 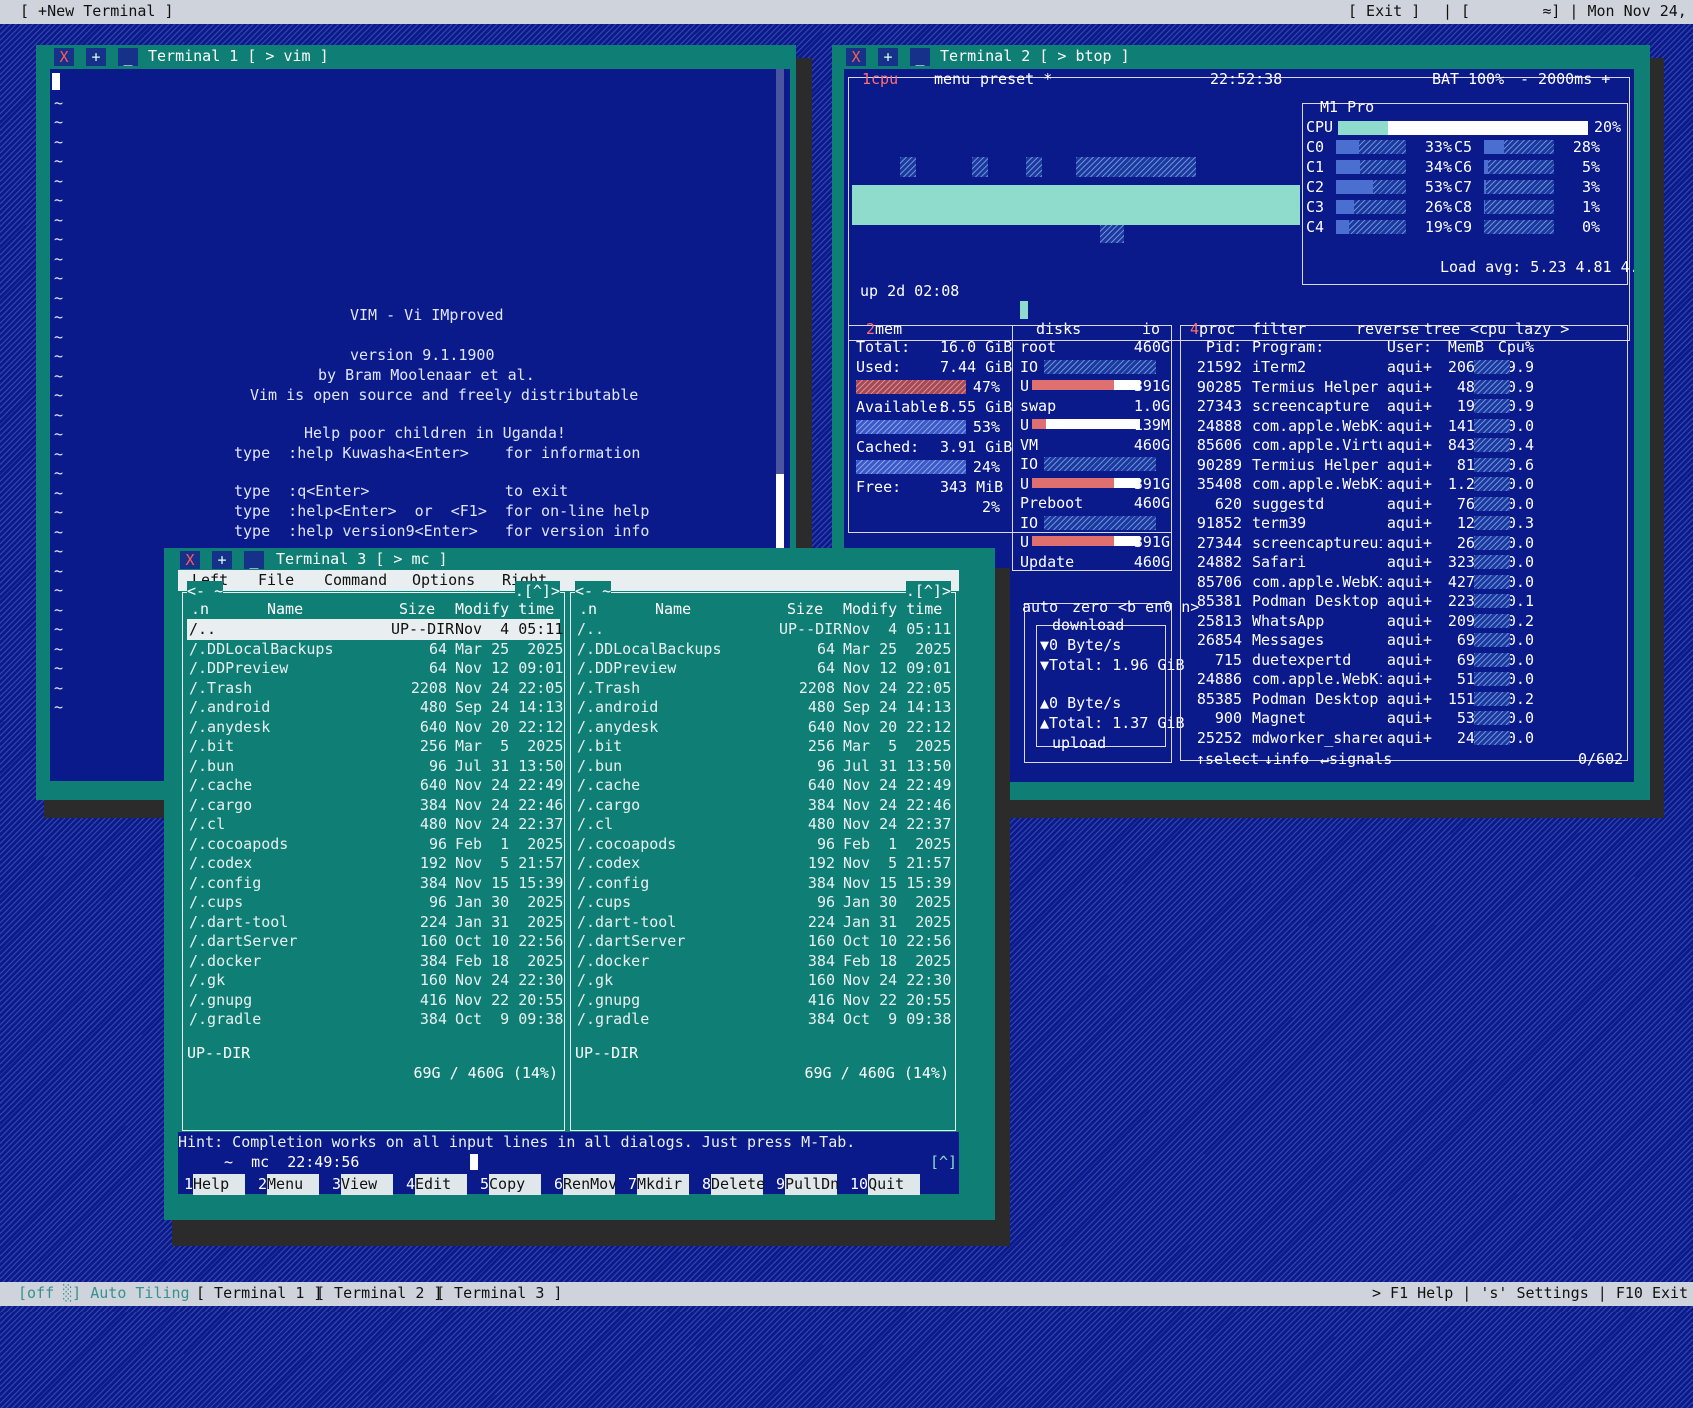 What do you see at coordinates (579, 559) in the screenshot?
I see `terminal-3-titlebar: X + _ Terminal 3 [ > mc ]` at bounding box center [579, 559].